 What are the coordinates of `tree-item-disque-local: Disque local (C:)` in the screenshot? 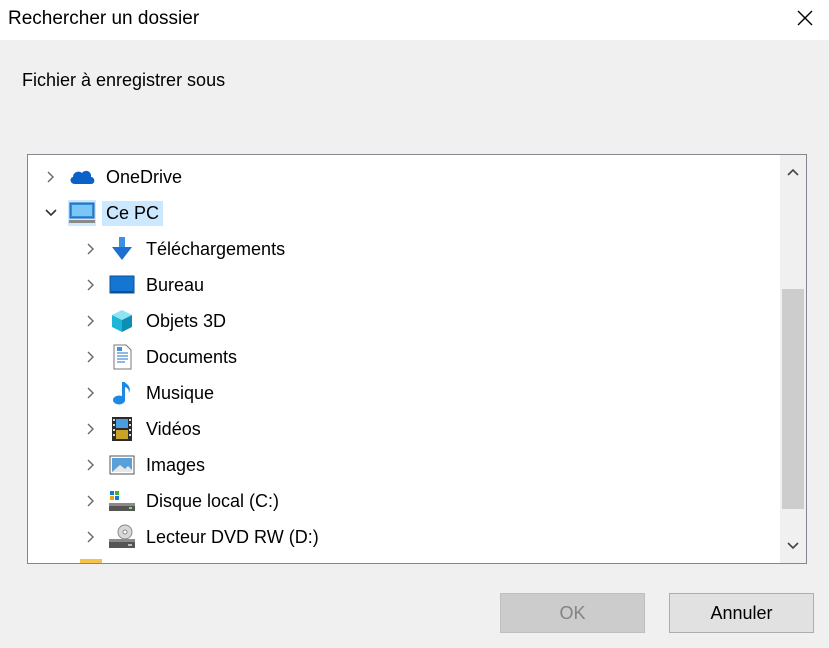 It's located at (182, 501).